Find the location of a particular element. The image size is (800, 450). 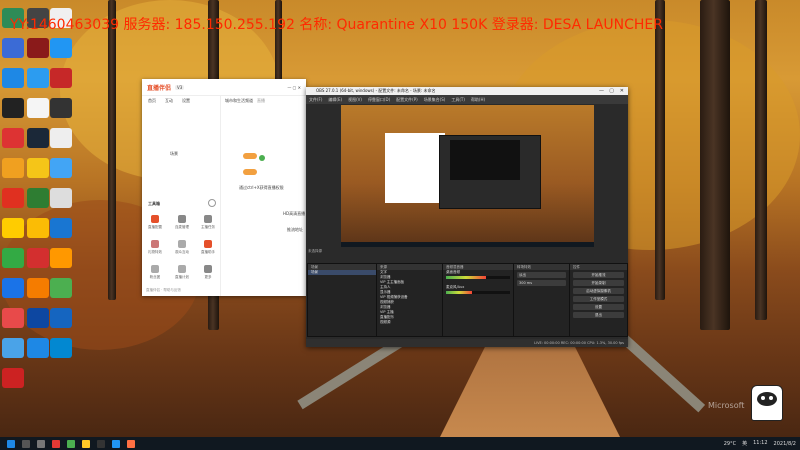

obs-taskbar-icon is located at coordinates (101, 443).